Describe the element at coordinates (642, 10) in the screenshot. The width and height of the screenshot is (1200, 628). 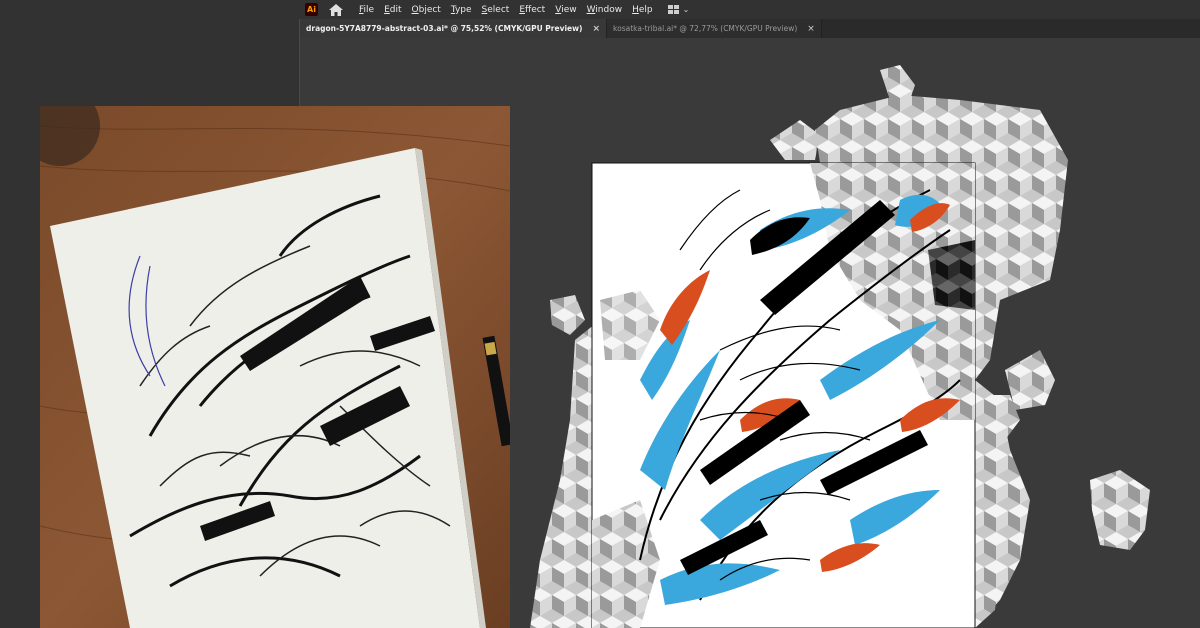
I see `menu-help: Help` at that location.